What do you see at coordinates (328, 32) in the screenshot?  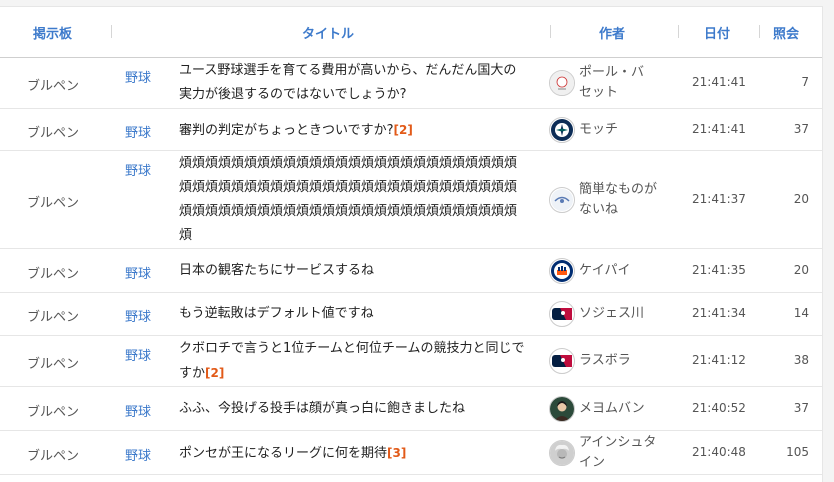 I see `header-title: タイトル` at bounding box center [328, 32].